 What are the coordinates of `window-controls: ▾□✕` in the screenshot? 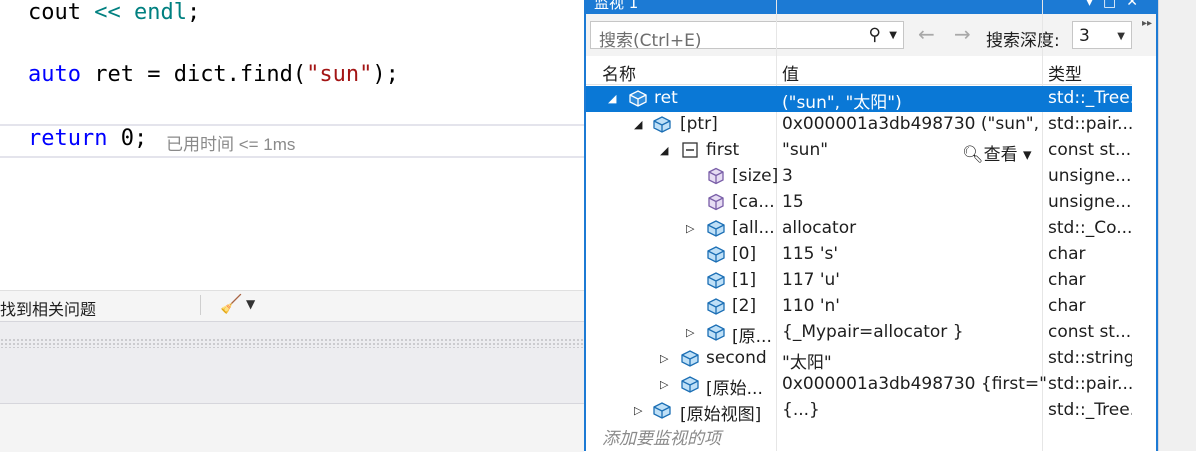 It's located at (1117, 5).